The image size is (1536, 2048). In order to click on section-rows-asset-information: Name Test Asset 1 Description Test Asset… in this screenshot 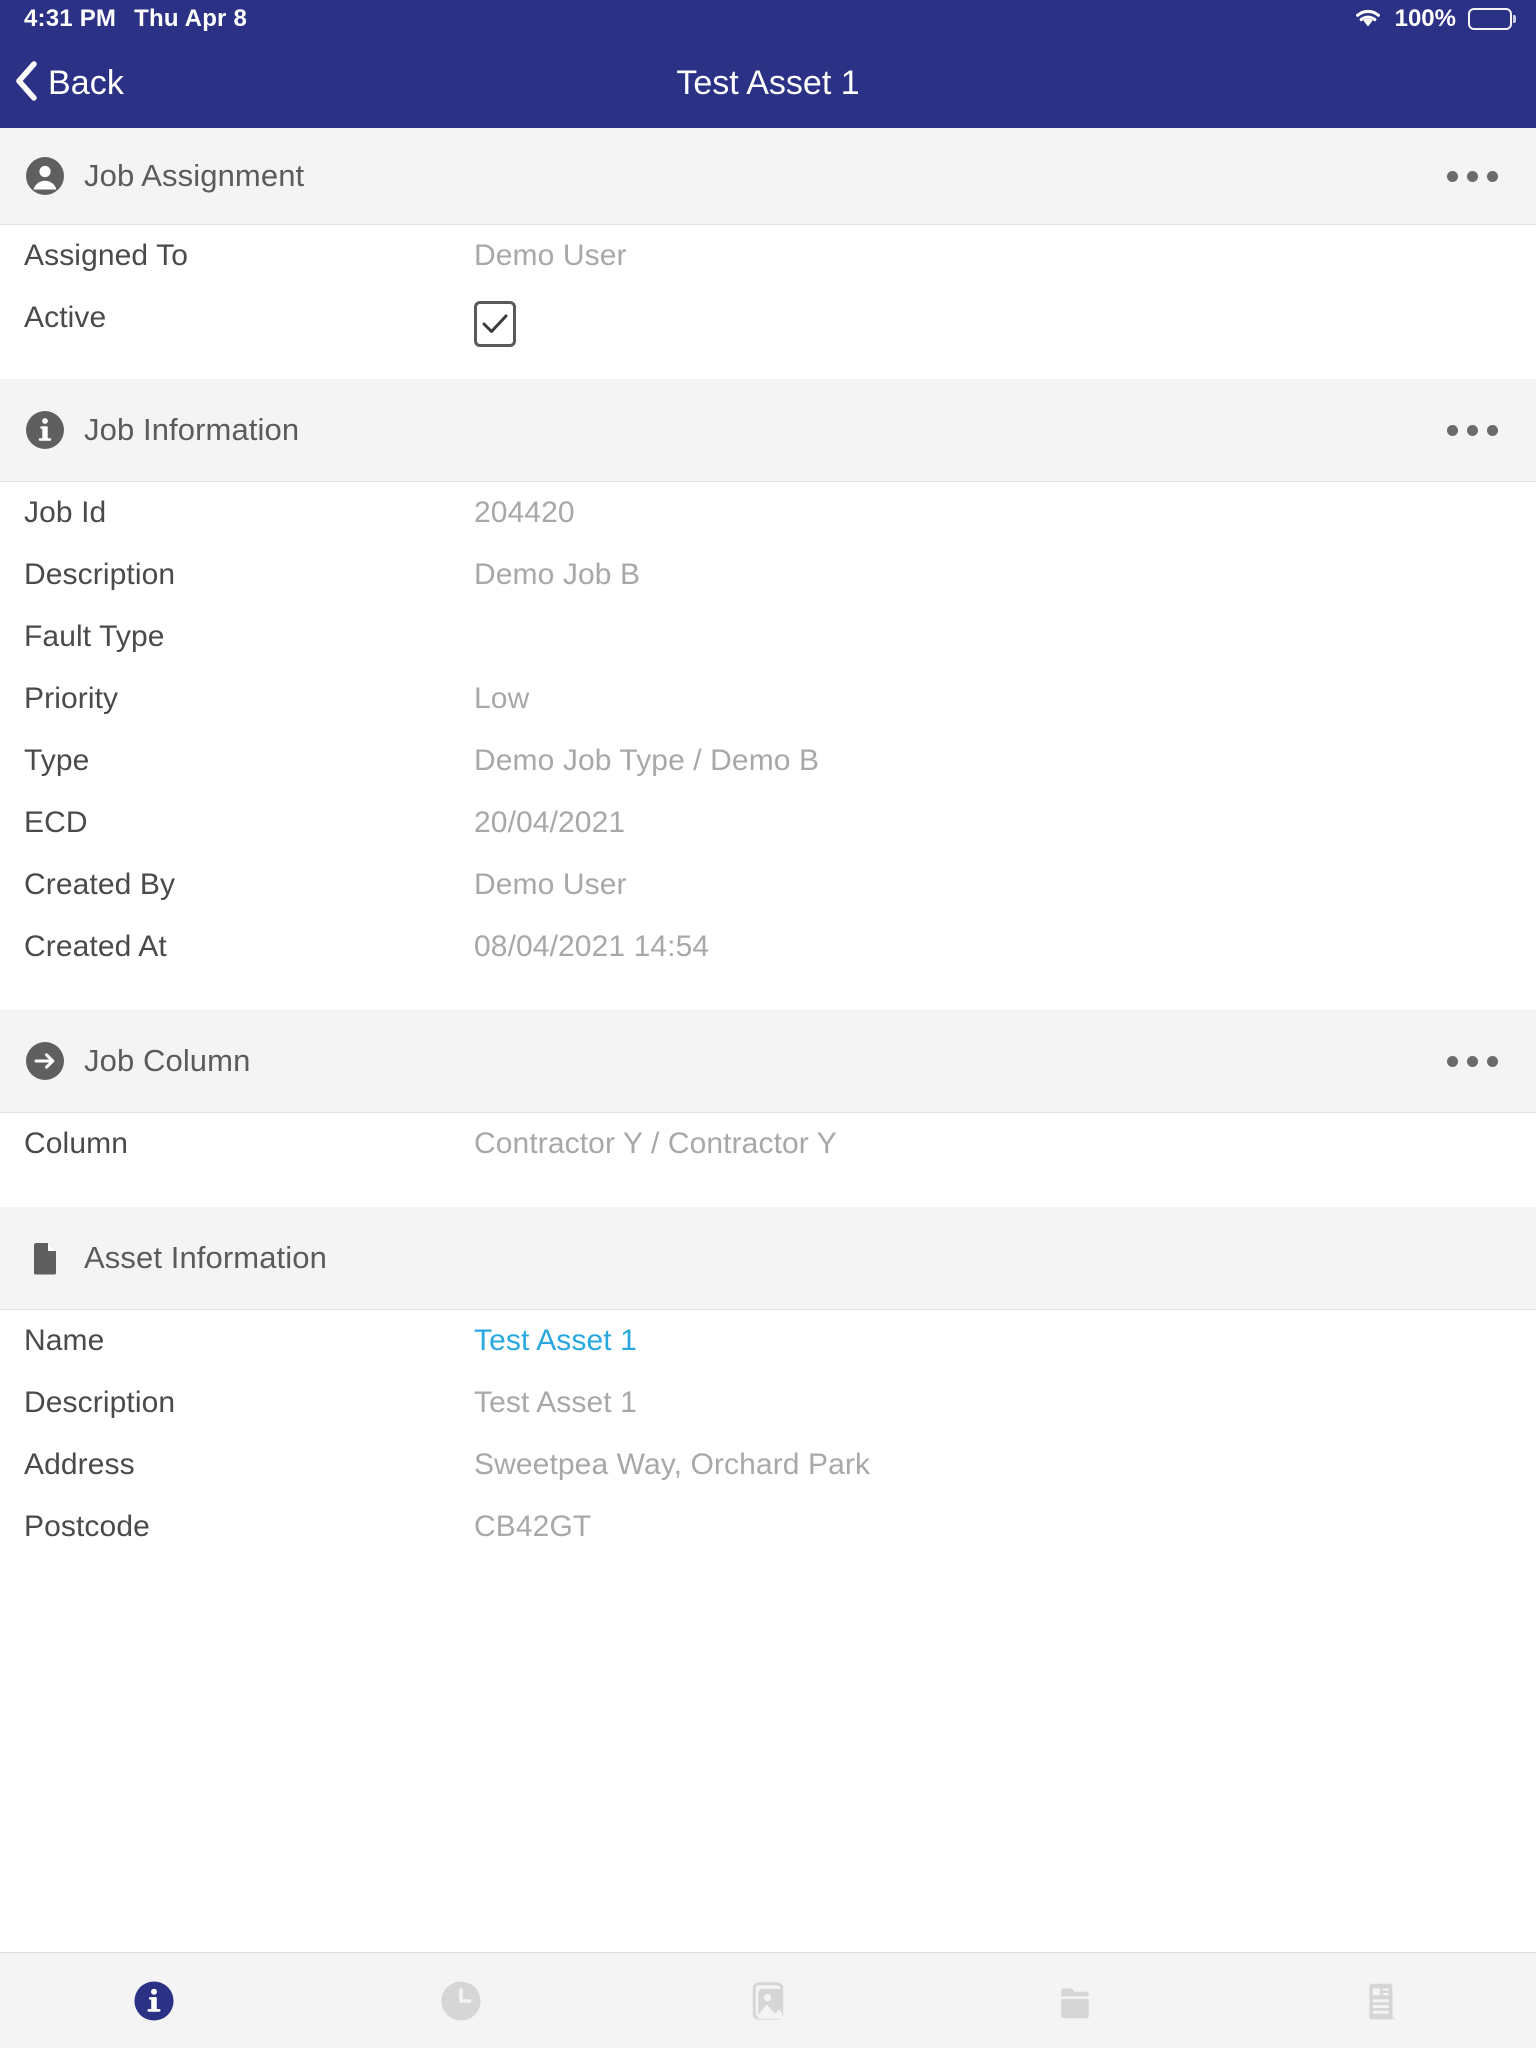, I will do `click(768, 1441)`.